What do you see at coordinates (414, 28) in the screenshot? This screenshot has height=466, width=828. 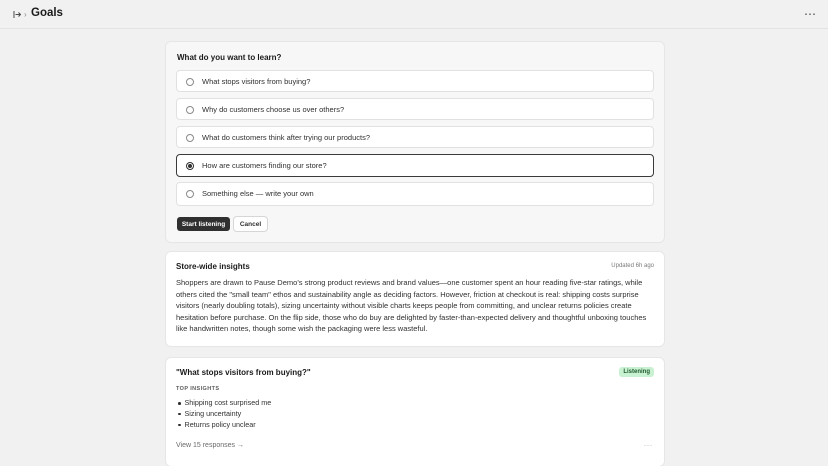 I see `header-divider` at bounding box center [414, 28].